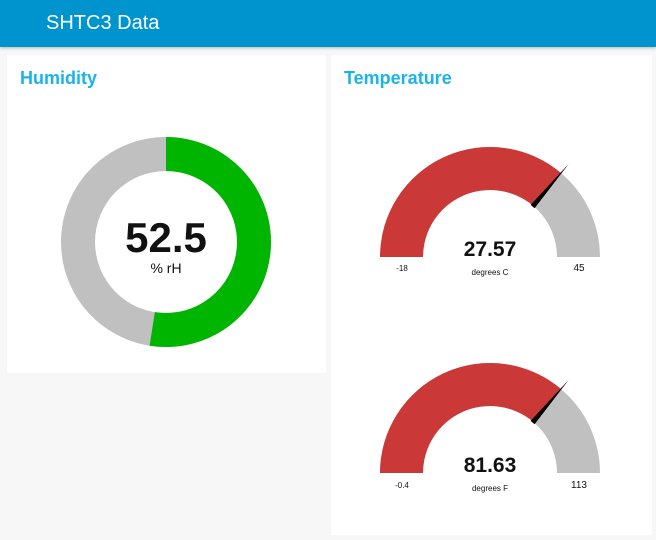  Describe the element at coordinates (490, 488) in the screenshot. I see `fahrenheit-unit: degrees F` at that location.